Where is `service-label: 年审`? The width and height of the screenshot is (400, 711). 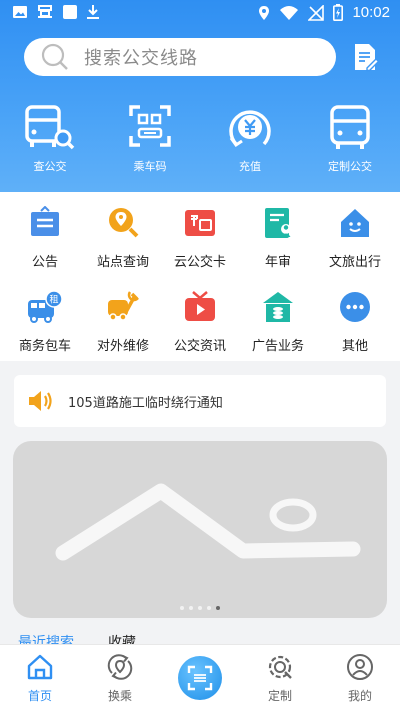 service-label: 年审 is located at coordinates (277, 262).